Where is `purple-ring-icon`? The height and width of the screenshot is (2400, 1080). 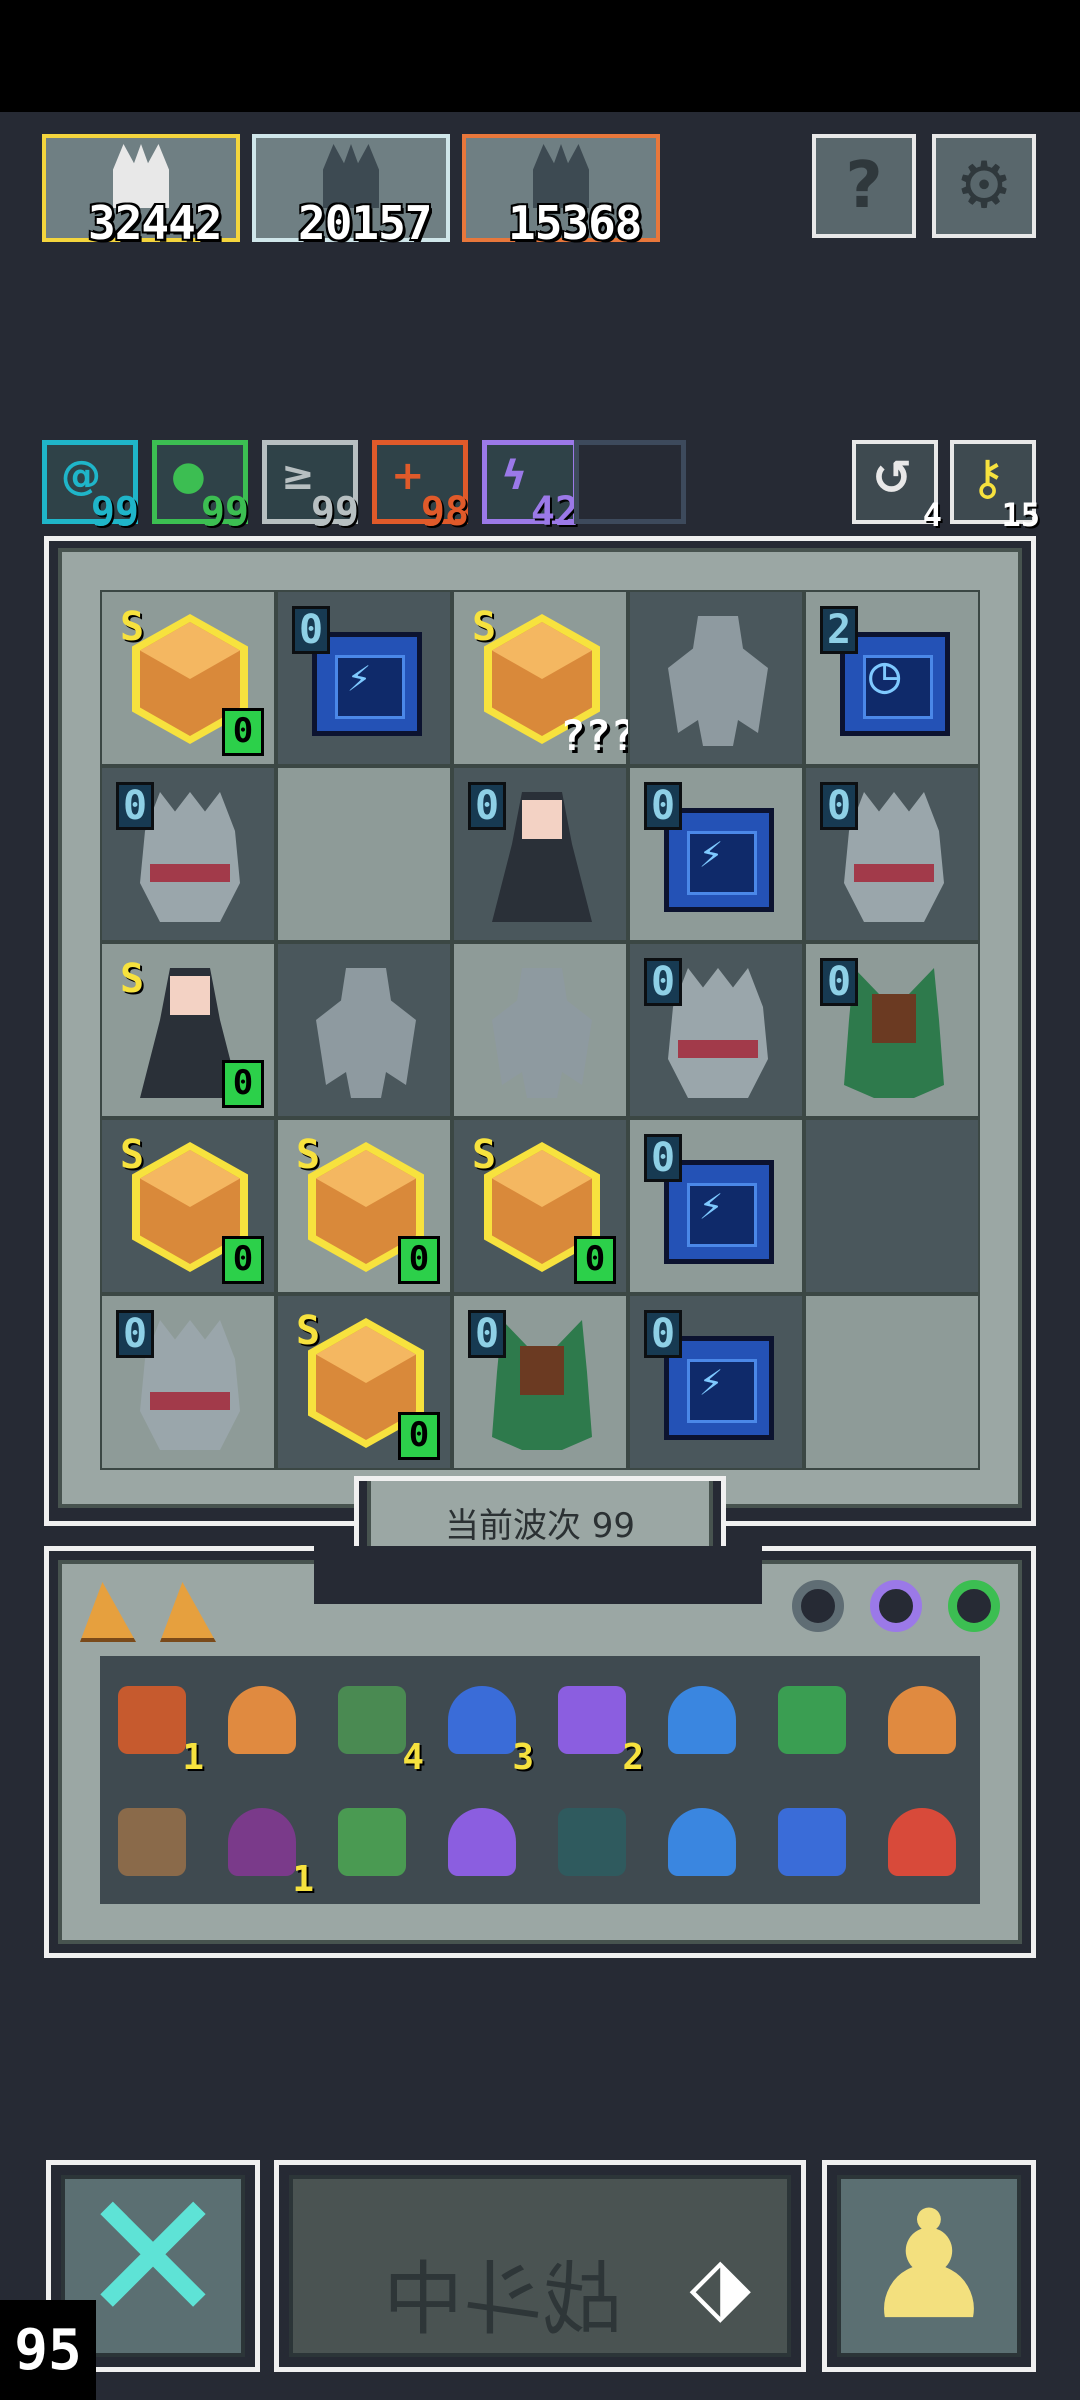 purple-ring-icon is located at coordinates (896, 1606).